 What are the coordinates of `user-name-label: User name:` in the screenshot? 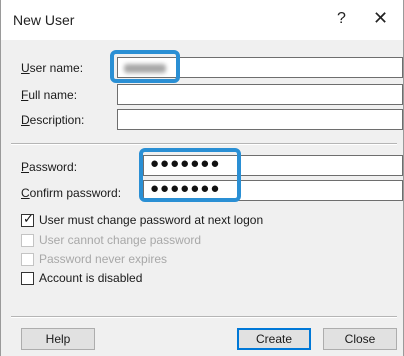 It's located at (52, 68).